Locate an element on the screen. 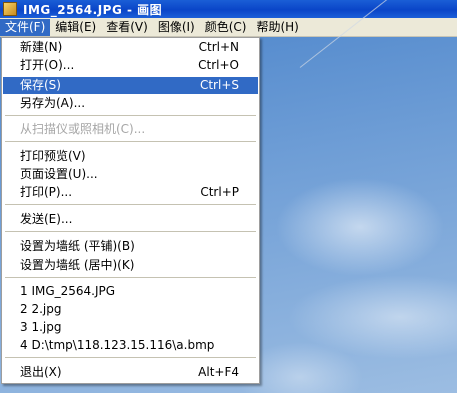 This screenshot has height=393, width=457. menu-item-open: 打开(O)... Ctrl+O is located at coordinates (130, 65).